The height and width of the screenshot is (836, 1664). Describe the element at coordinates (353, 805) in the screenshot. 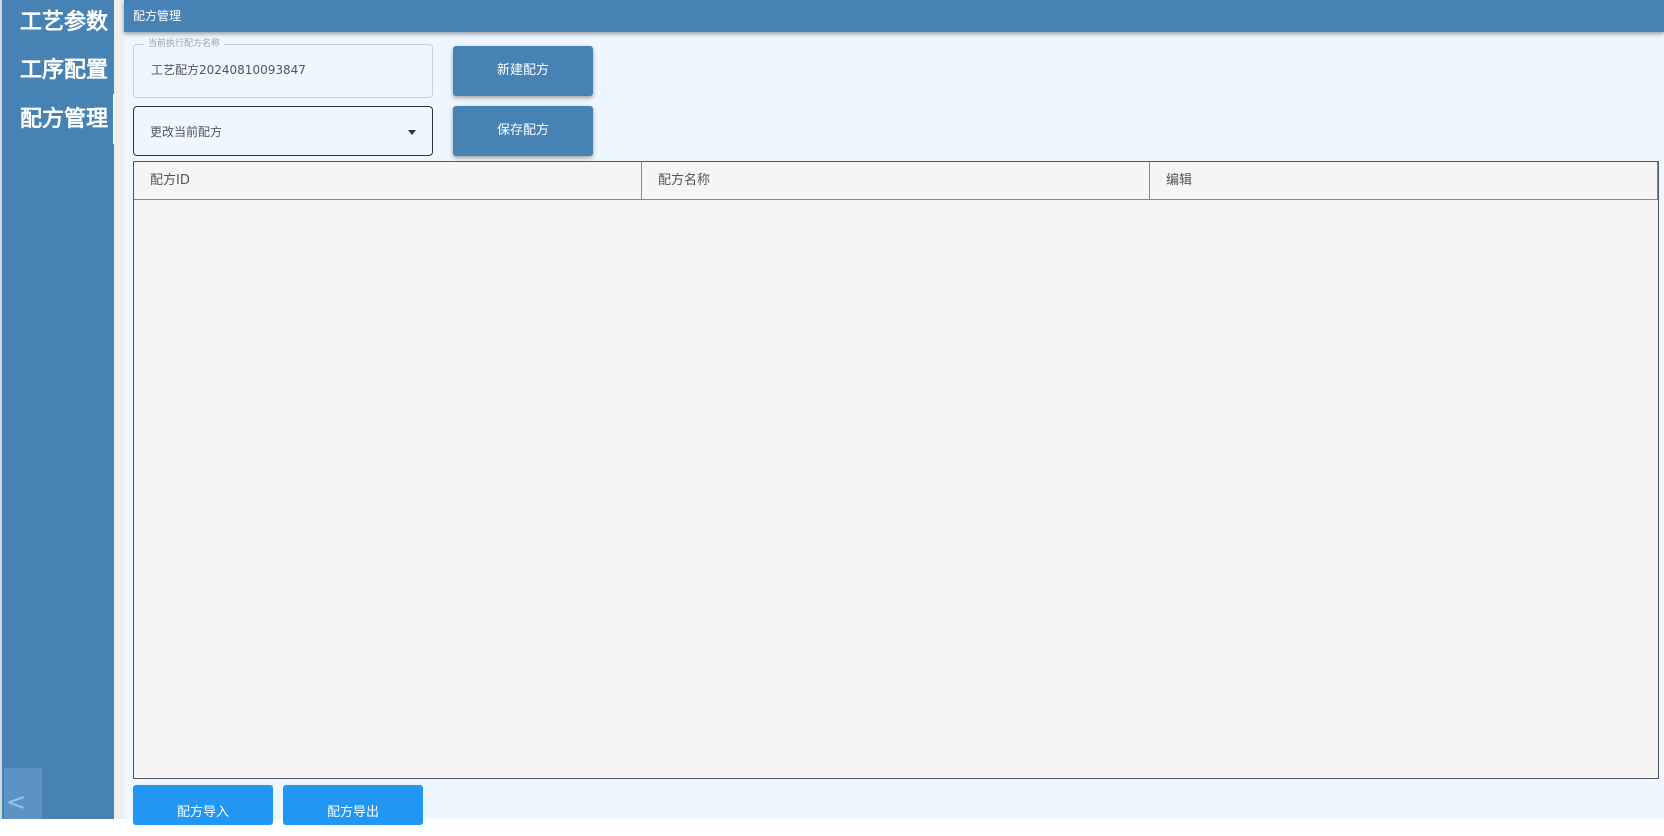

I see `export-recipe-button: 配方导出` at that location.